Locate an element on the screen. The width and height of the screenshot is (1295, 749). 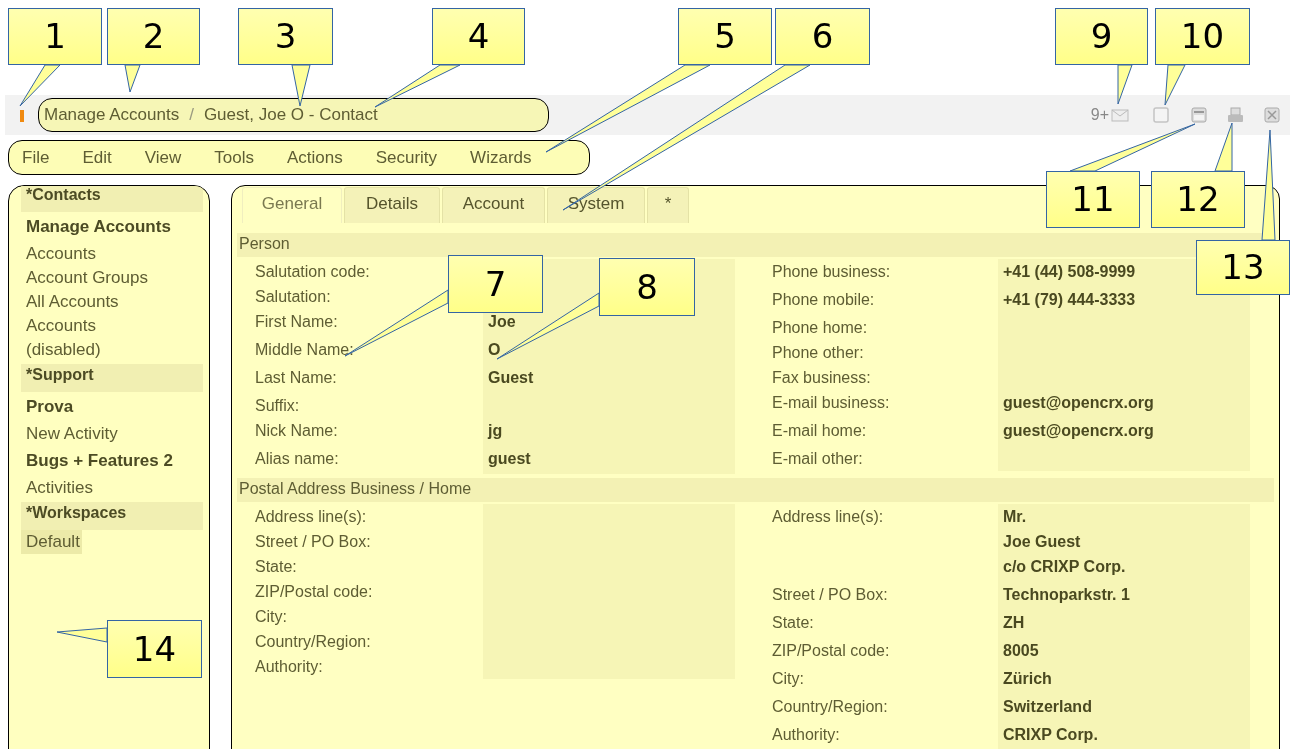
sidebar-item: Activities is located at coordinates (96, 488).